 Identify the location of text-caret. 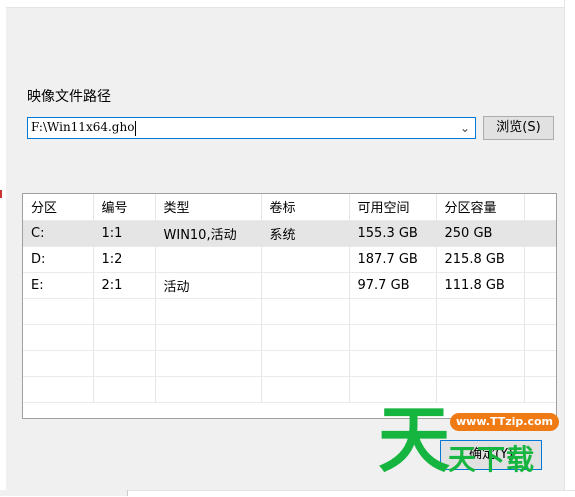
(135, 128).